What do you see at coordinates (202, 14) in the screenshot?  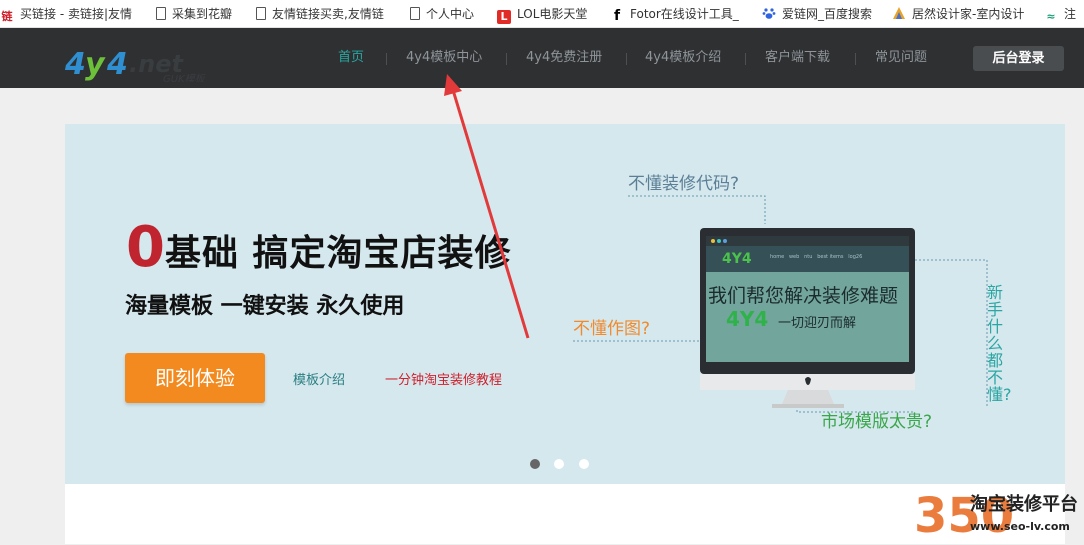 I see `bookmark-label: 采集到花瓣` at bounding box center [202, 14].